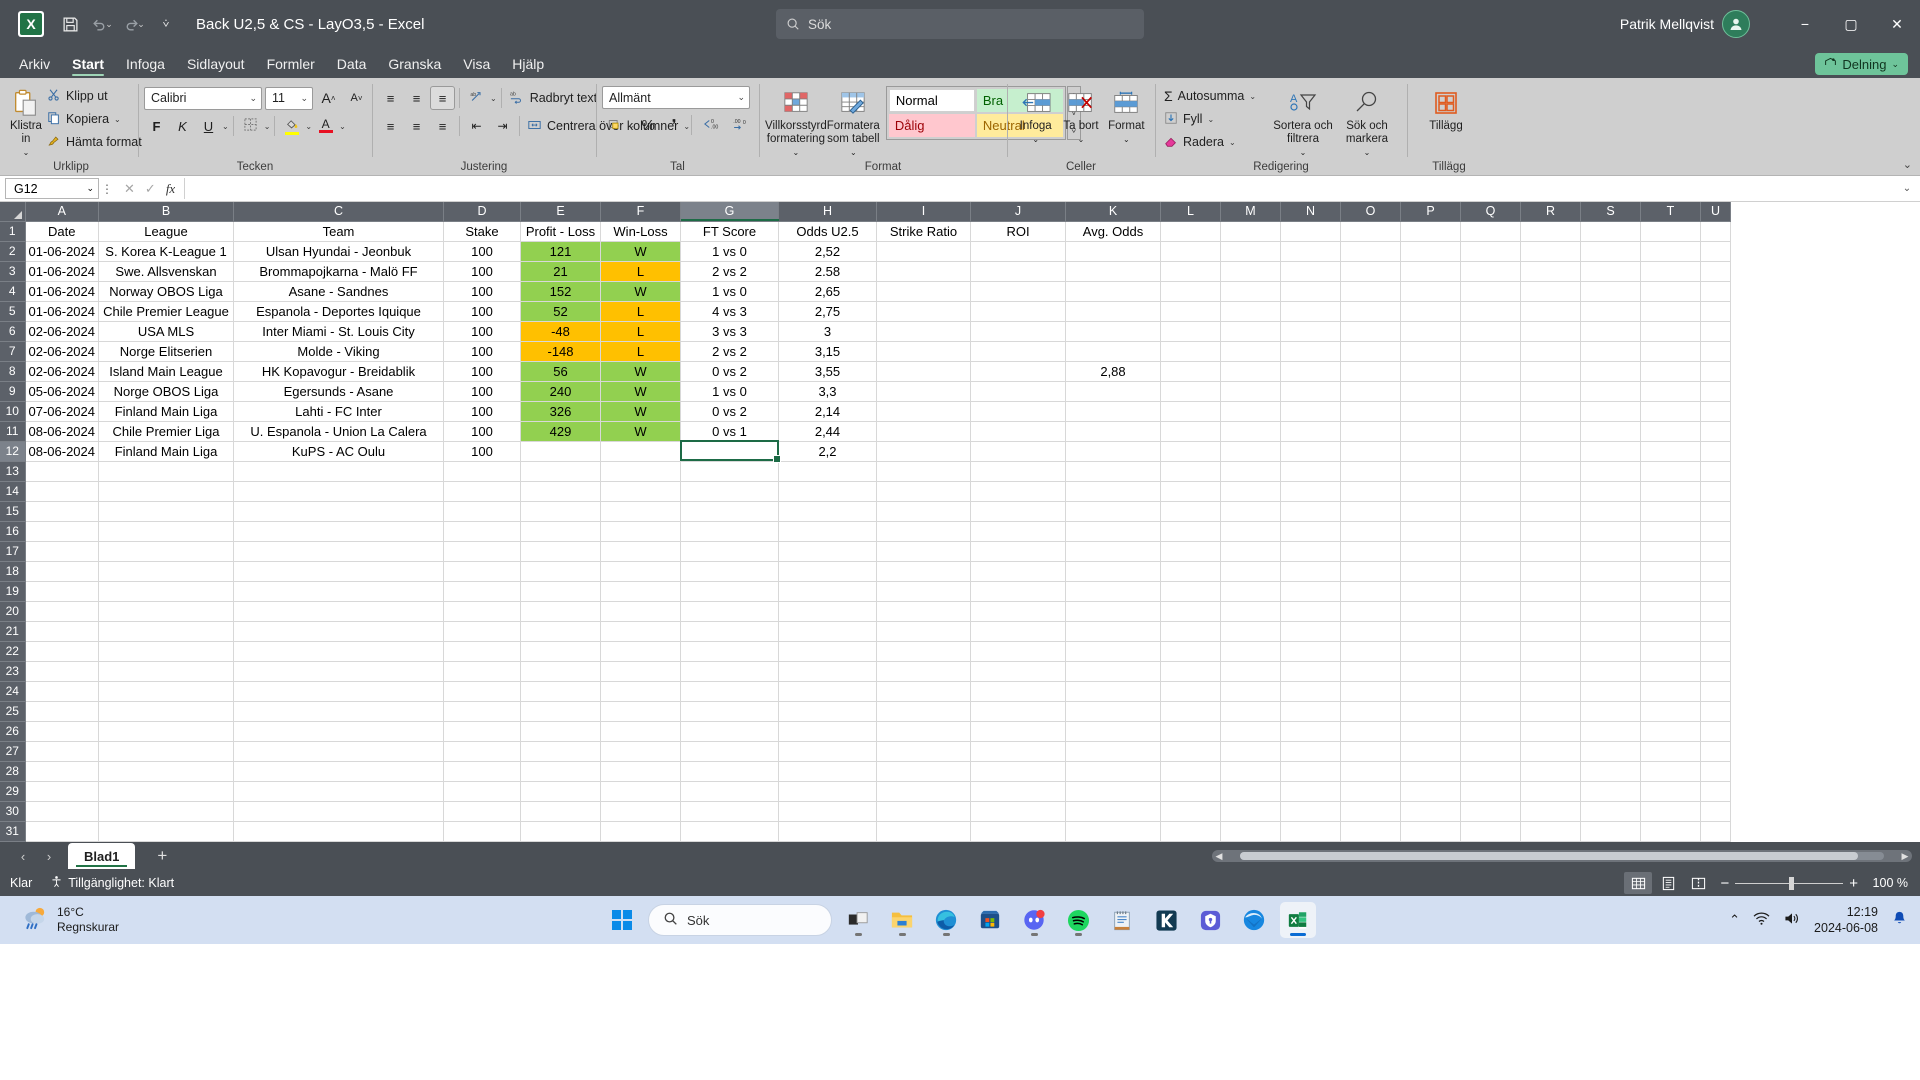 This screenshot has width=1920, height=1080. What do you see at coordinates (1190, 351) in the screenshot?
I see `cell-L7` at bounding box center [1190, 351].